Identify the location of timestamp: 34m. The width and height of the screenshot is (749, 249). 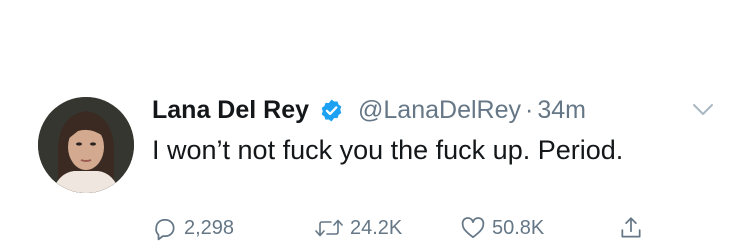
(561, 110).